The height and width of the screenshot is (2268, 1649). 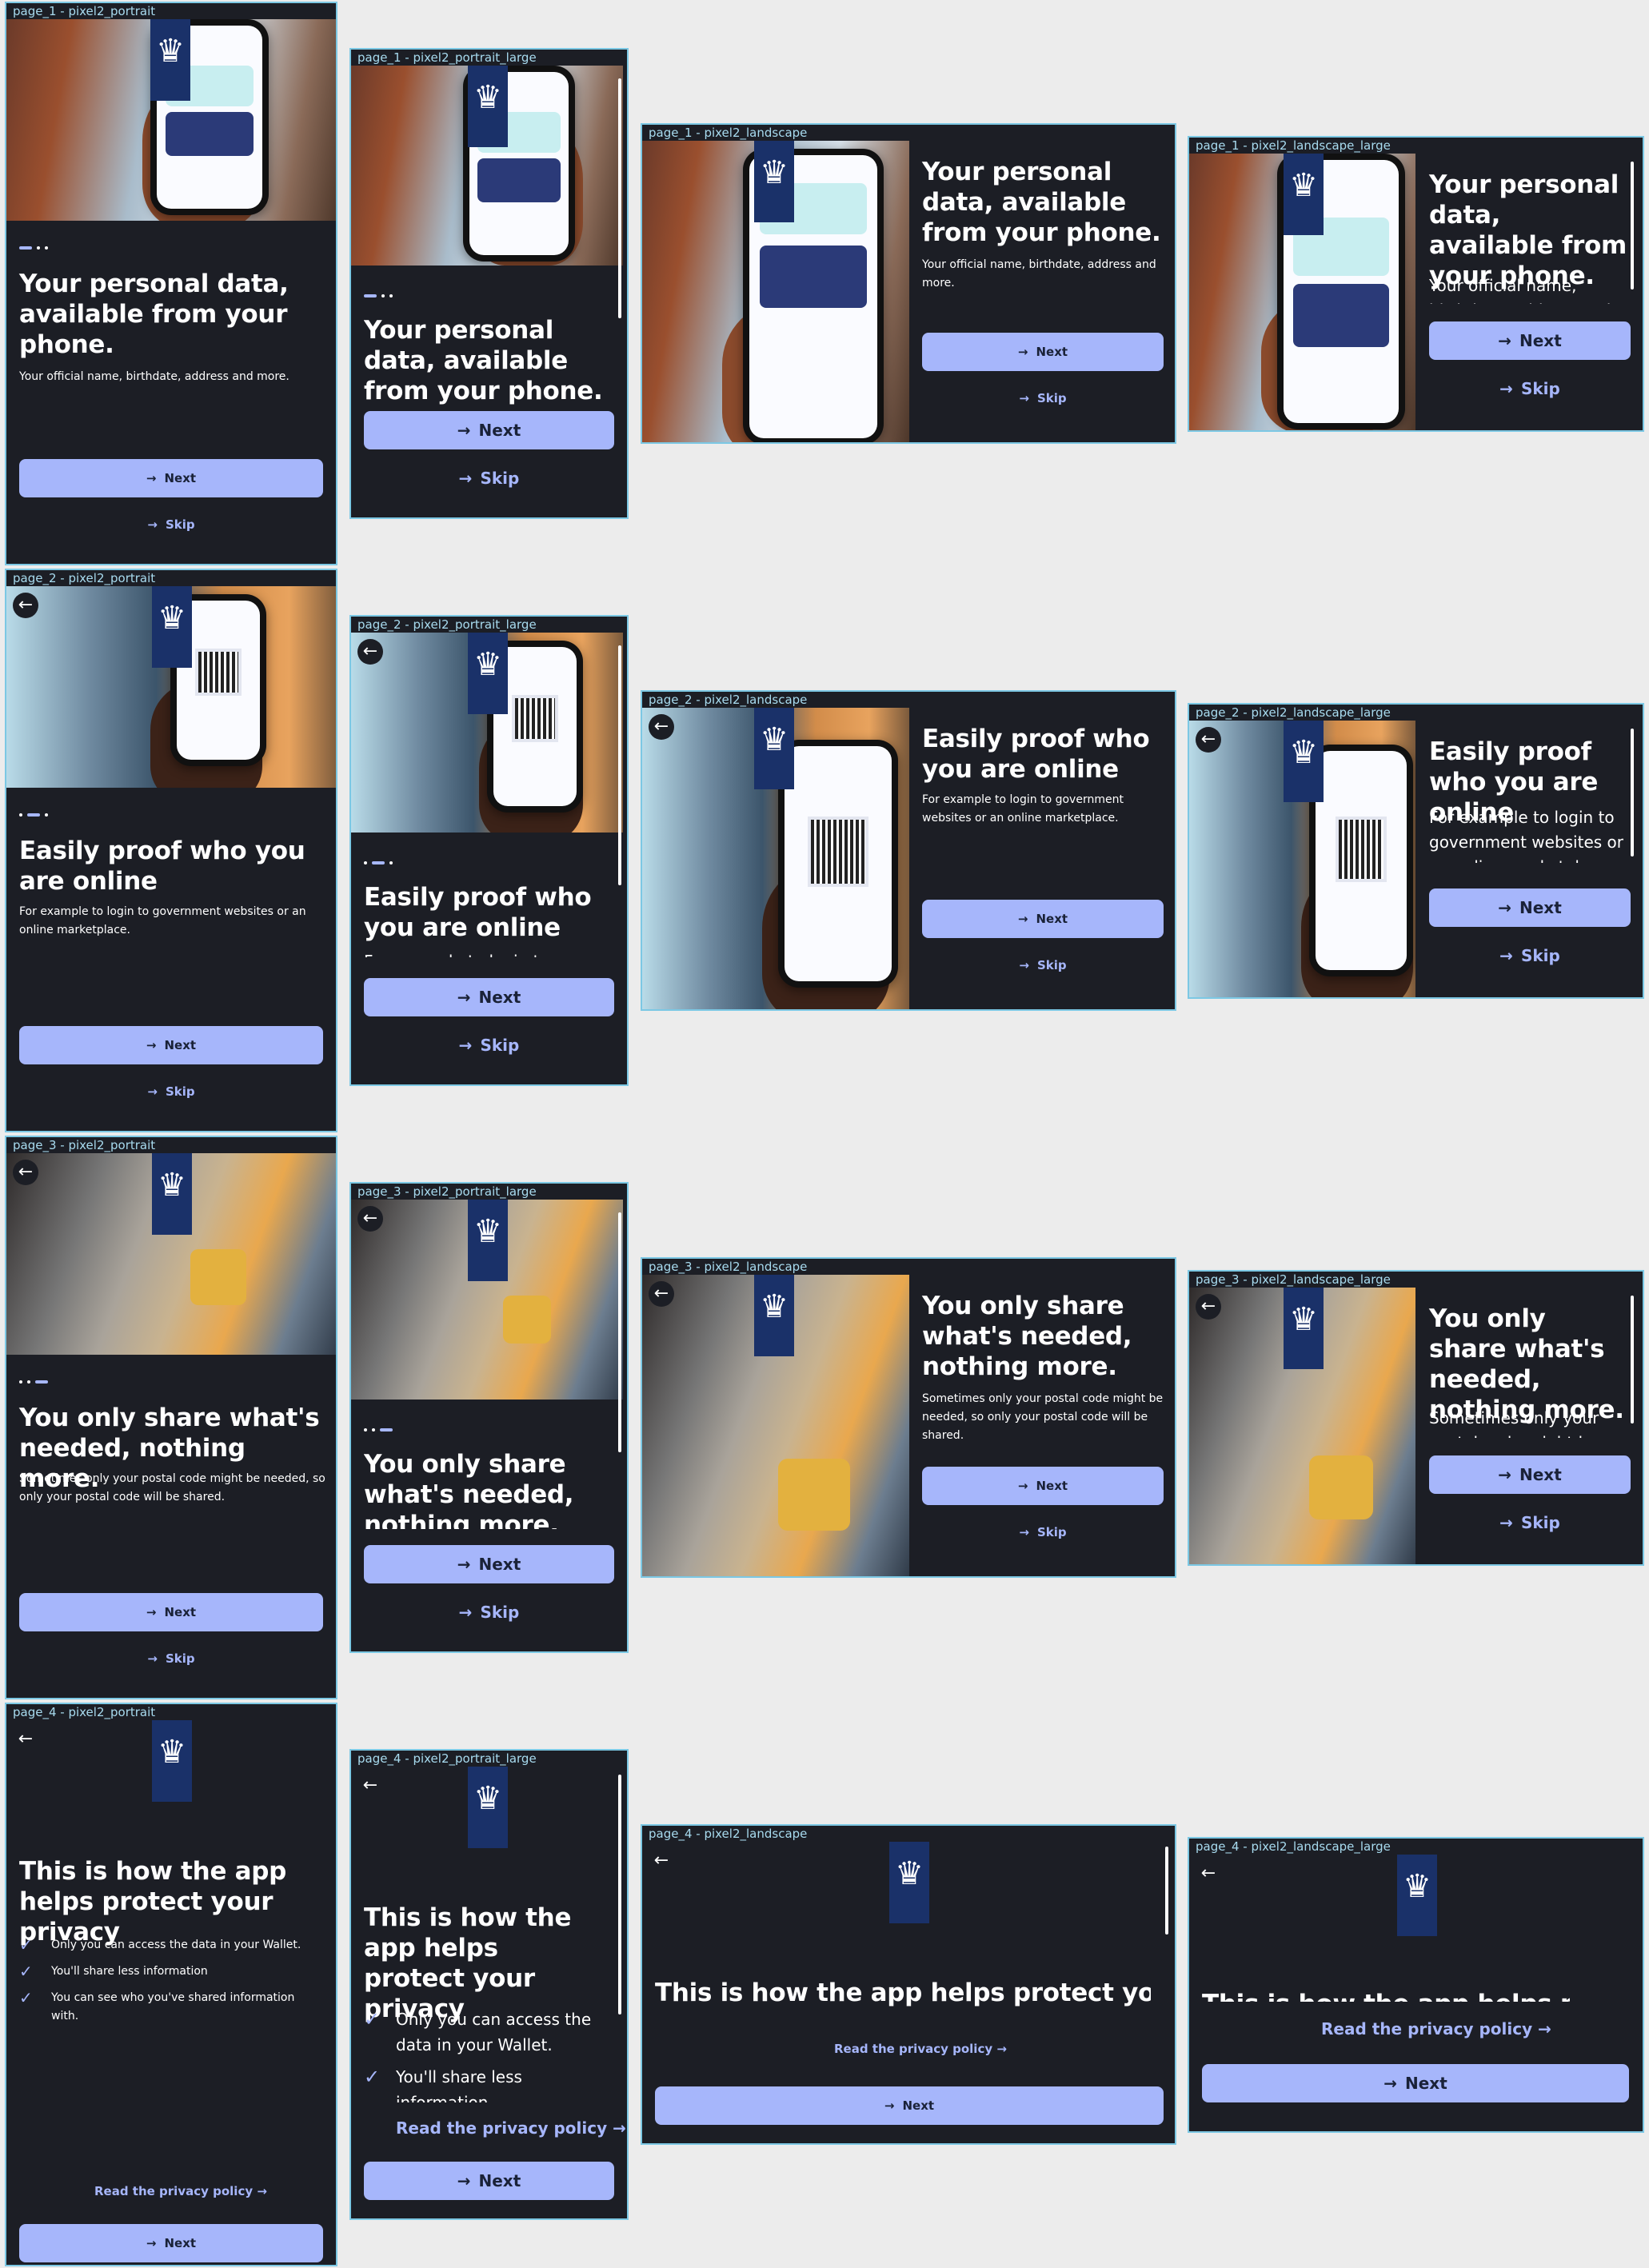 What do you see at coordinates (84, 1712) in the screenshot?
I see `frame-label: page_4 - pixel2_portrait` at bounding box center [84, 1712].